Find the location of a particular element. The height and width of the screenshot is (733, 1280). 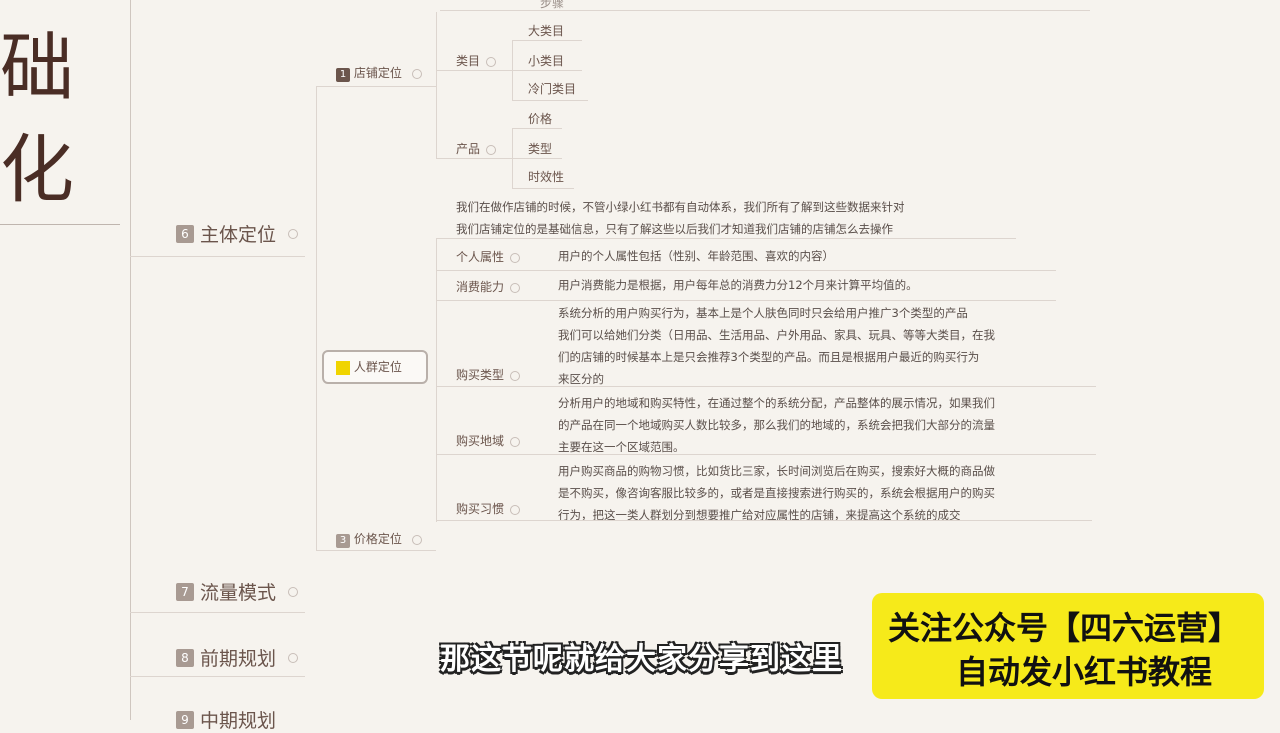

node-persona-positioning: 人群定位 is located at coordinates (369, 366).